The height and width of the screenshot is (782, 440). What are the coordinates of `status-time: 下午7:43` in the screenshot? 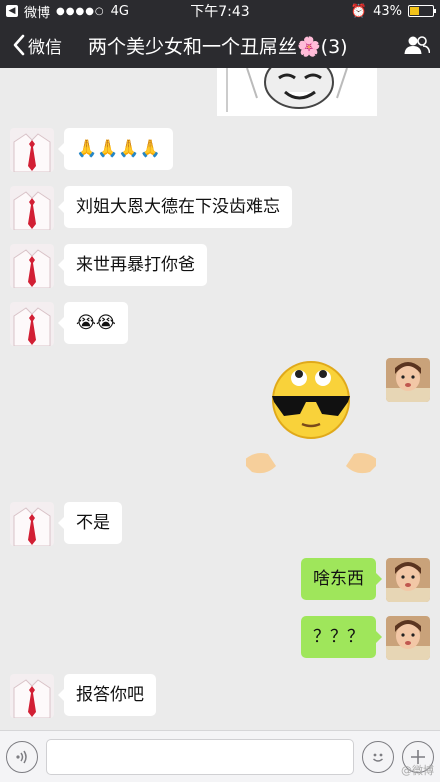 It's located at (220, 12).